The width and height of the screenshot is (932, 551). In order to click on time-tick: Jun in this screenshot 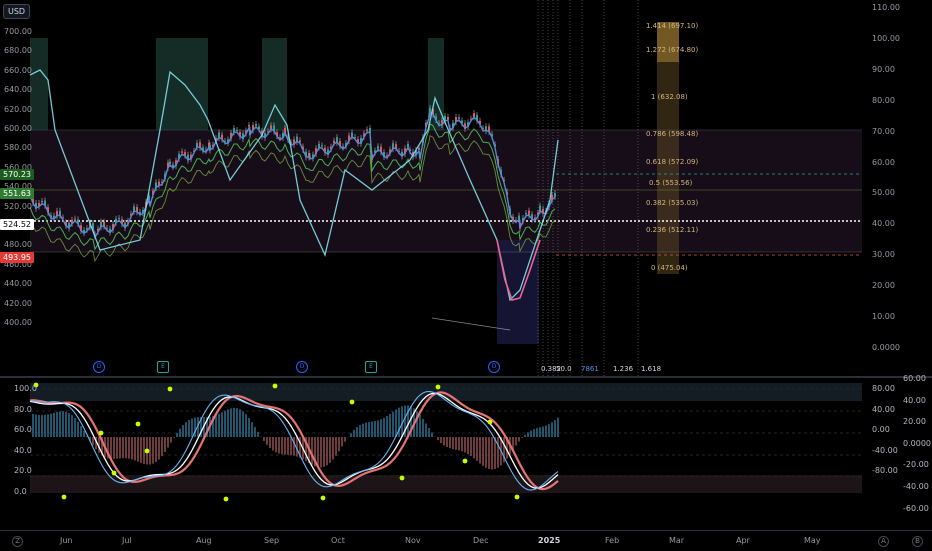, I will do `click(66, 540)`.